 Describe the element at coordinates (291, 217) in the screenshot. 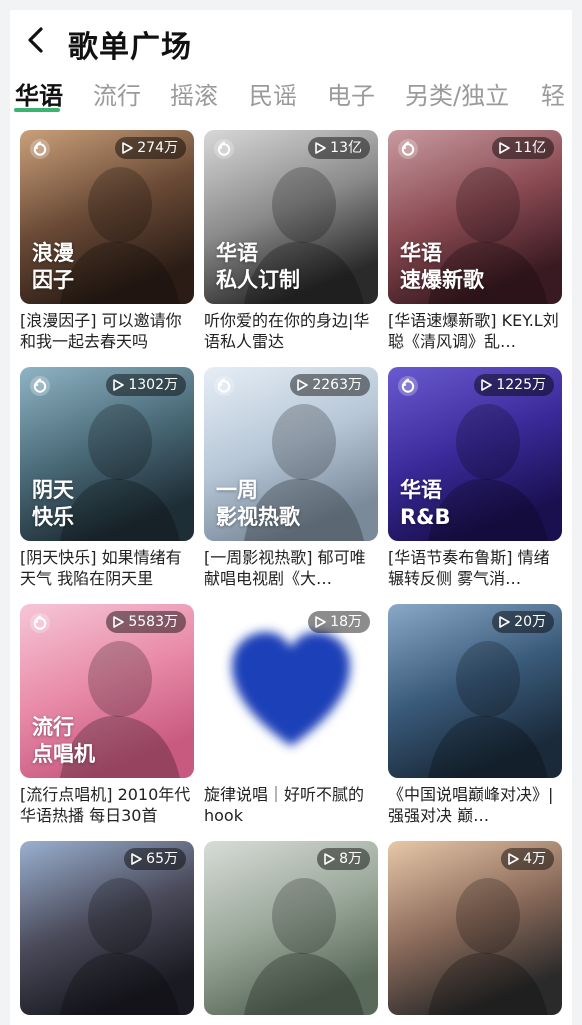

I see `playlist-cover: 13亿华语 私人订制` at that location.